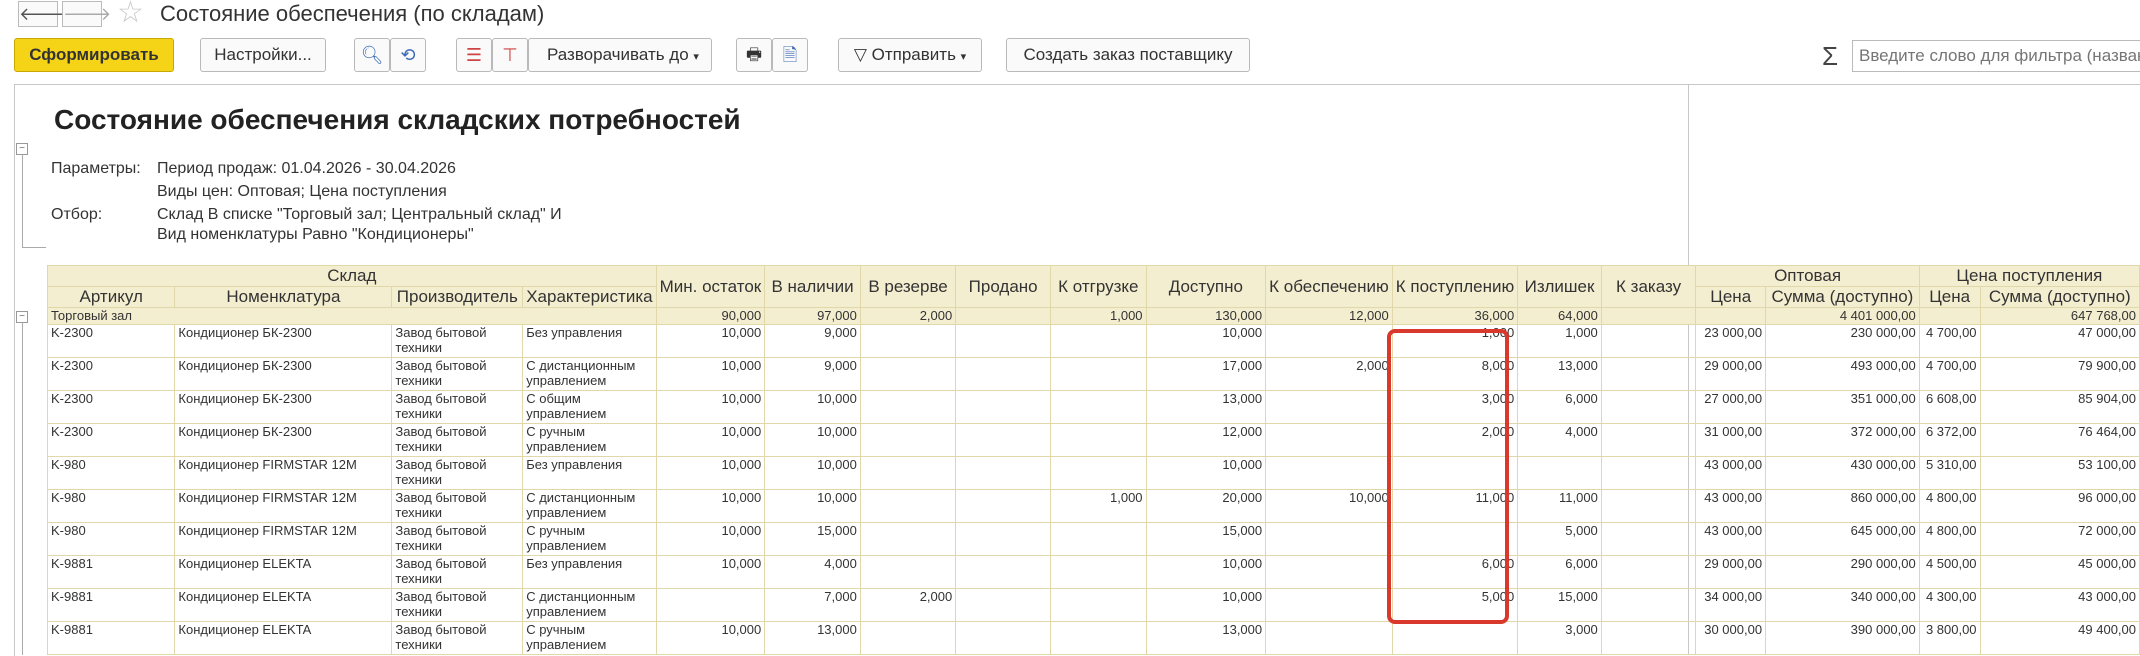  Describe the element at coordinates (589, 572) in the screenshot. I see `cell-characteristic: Без управления` at that location.